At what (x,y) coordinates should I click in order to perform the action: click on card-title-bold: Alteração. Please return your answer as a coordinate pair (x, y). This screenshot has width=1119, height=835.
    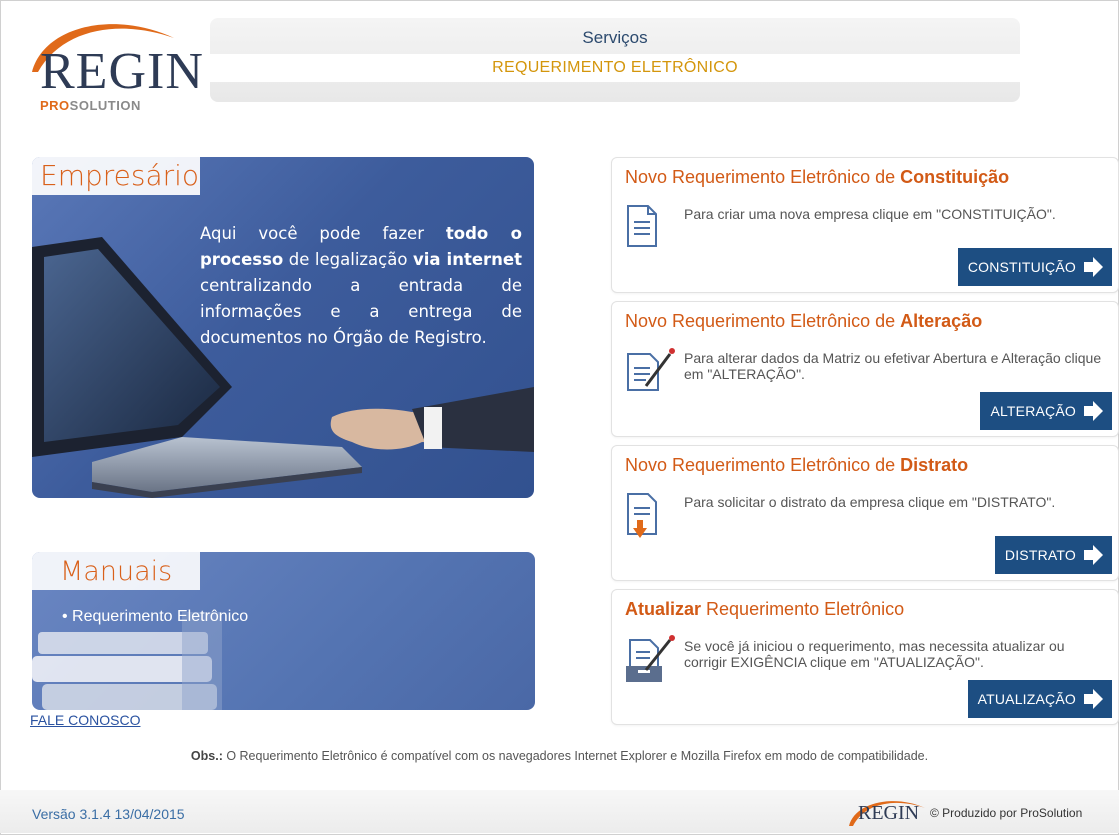
    Looking at the image, I should click on (941, 321).